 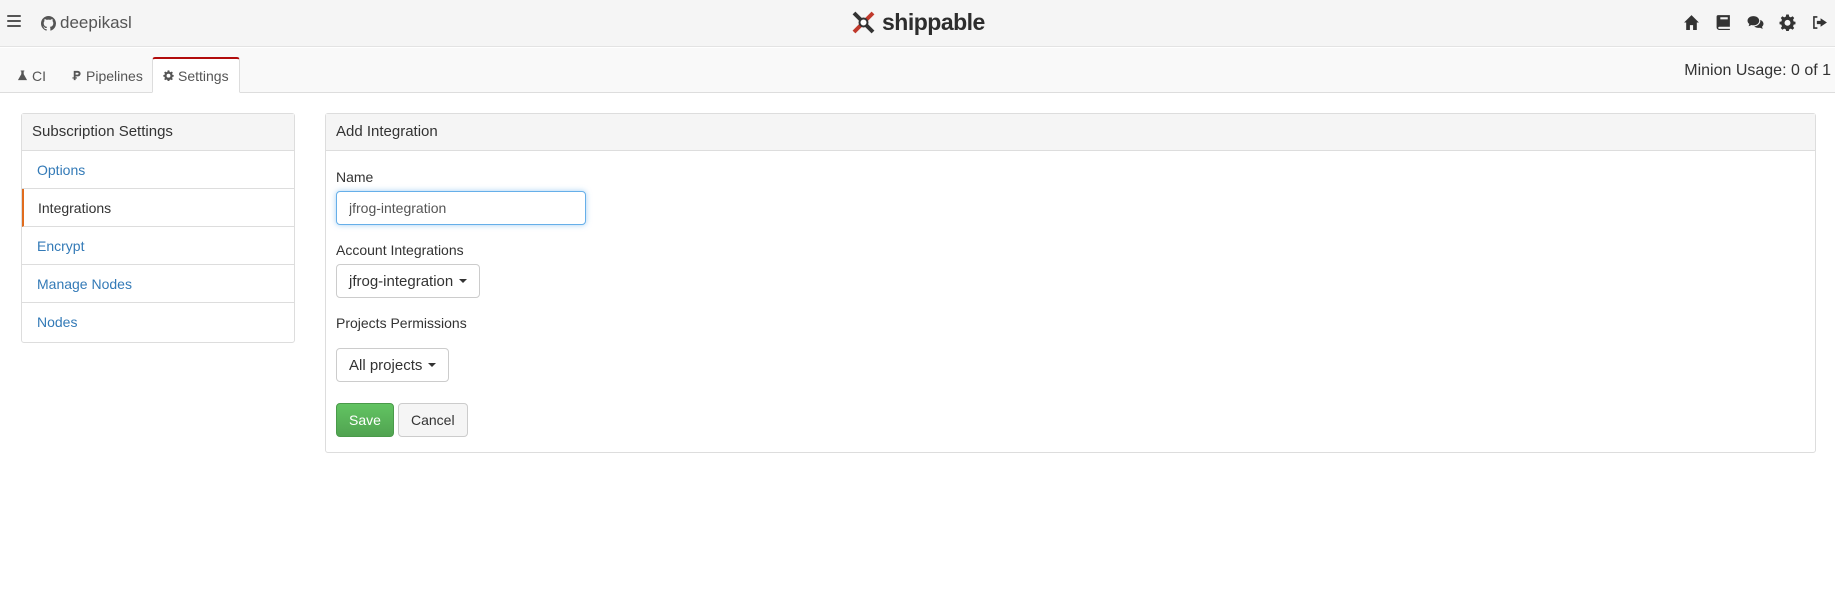 I want to click on account-integrations-label: Account Integrations, so click(x=400, y=250).